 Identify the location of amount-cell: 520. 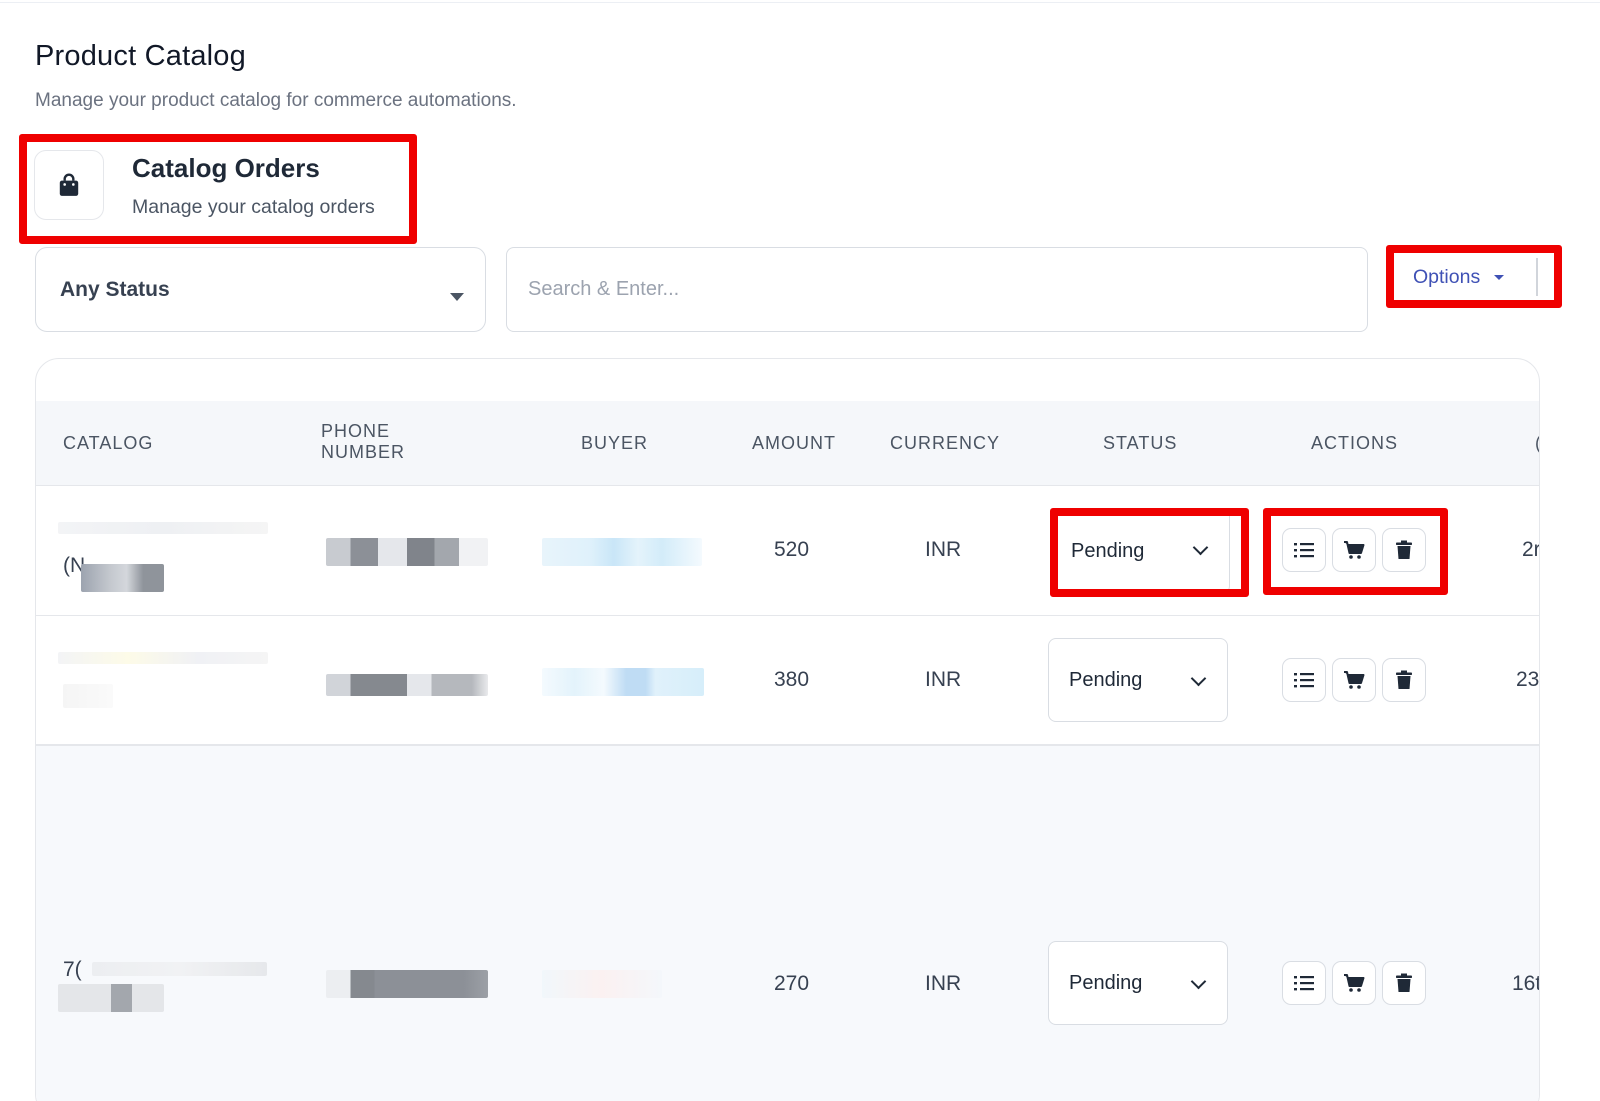
(792, 549).